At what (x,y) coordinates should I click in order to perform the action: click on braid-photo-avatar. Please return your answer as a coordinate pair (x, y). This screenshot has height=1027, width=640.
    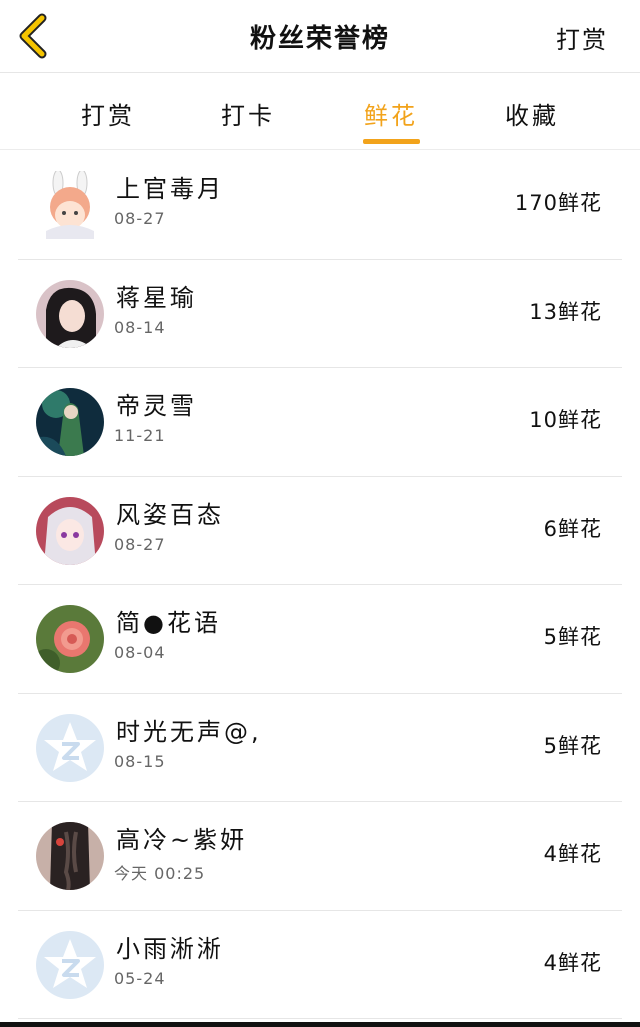
    Looking at the image, I should click on (70, 856).